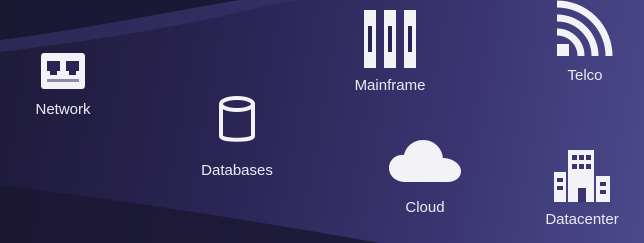 The width and height of the screenshot is (644, 243). I want to click on network-tile: Network, so click(63, 84).